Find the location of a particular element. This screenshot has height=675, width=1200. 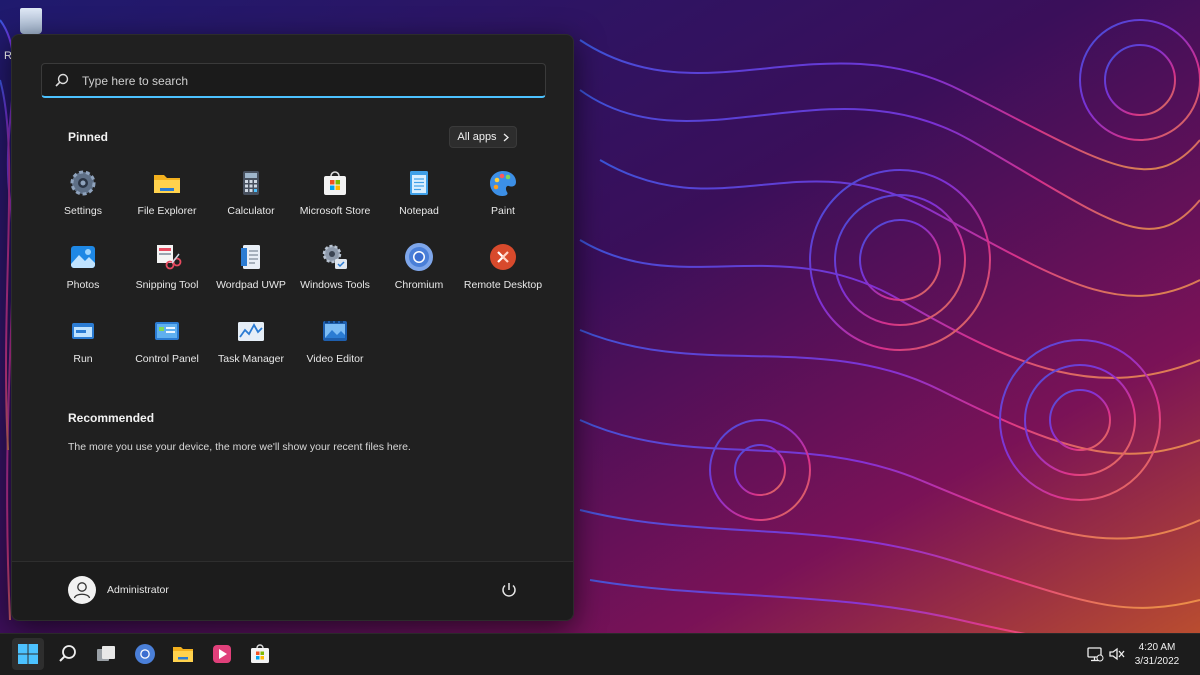

app-label: Windows Tools is located at coordinates (335, 285).